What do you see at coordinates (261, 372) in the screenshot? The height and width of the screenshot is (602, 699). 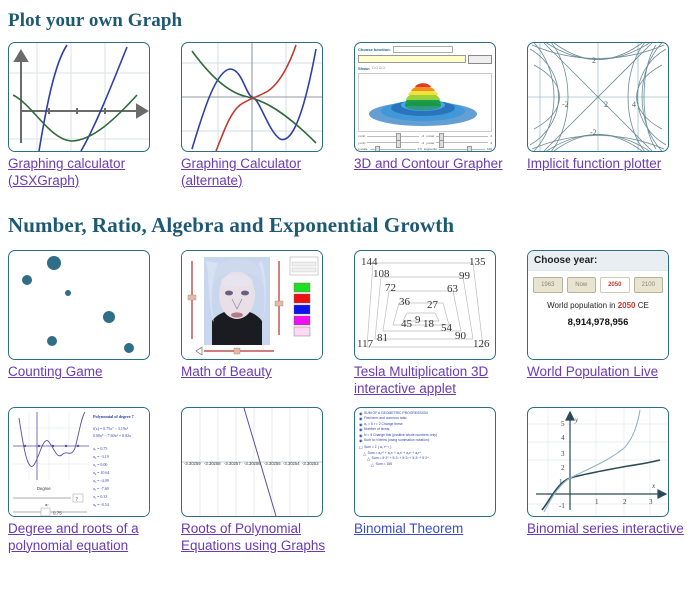 I see `gallery-item-caption: Math of Beauty` at bounding box center [261, 372].